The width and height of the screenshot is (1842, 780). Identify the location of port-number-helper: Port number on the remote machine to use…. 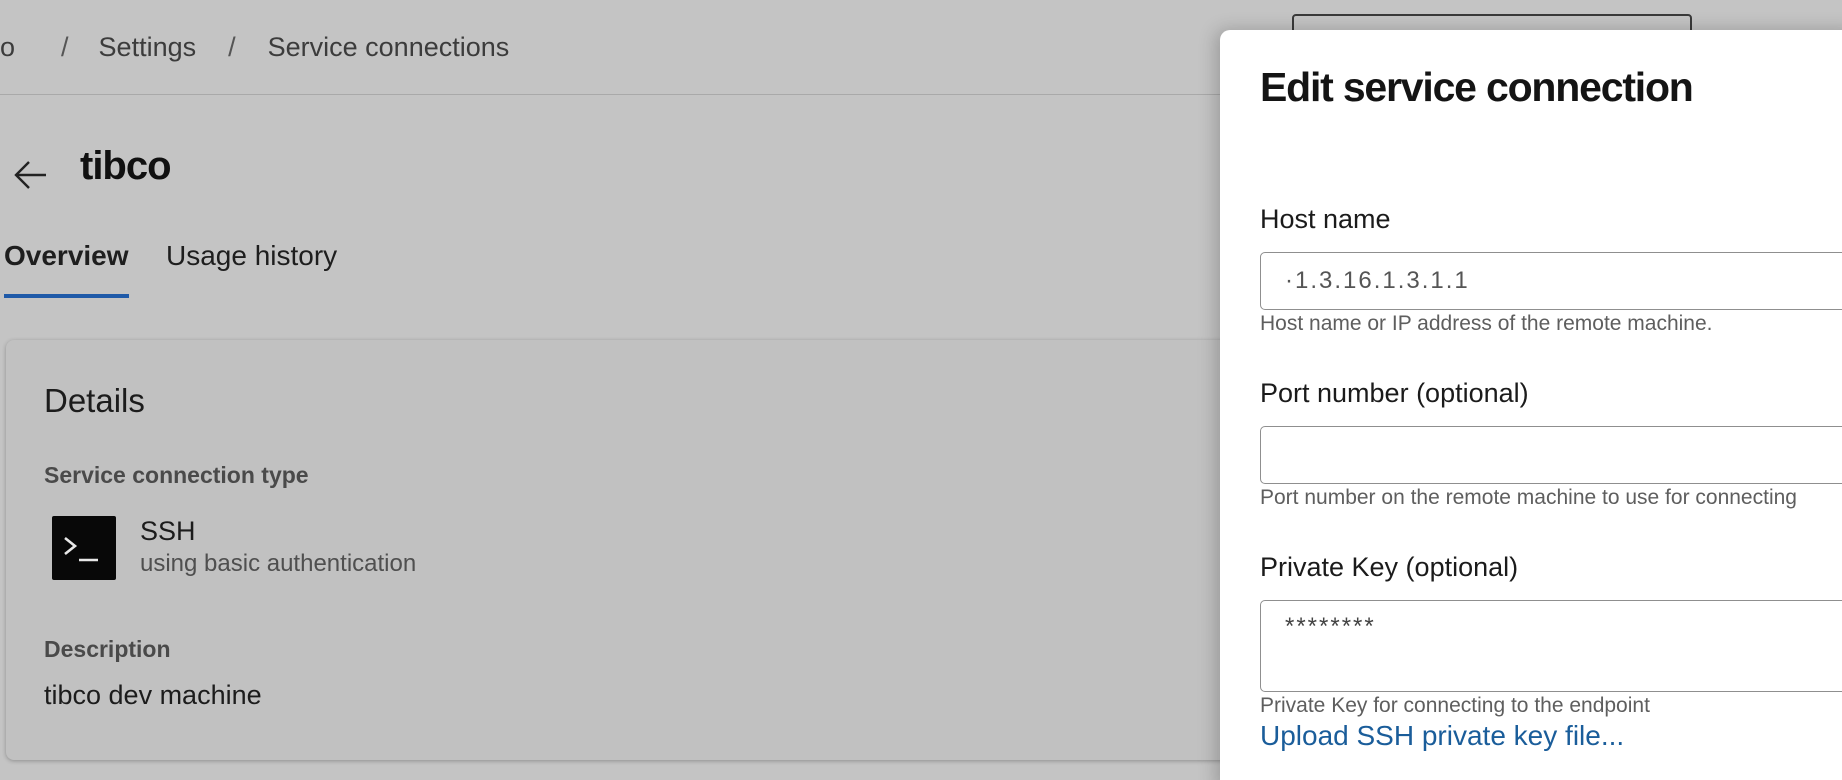
(1528, 497).